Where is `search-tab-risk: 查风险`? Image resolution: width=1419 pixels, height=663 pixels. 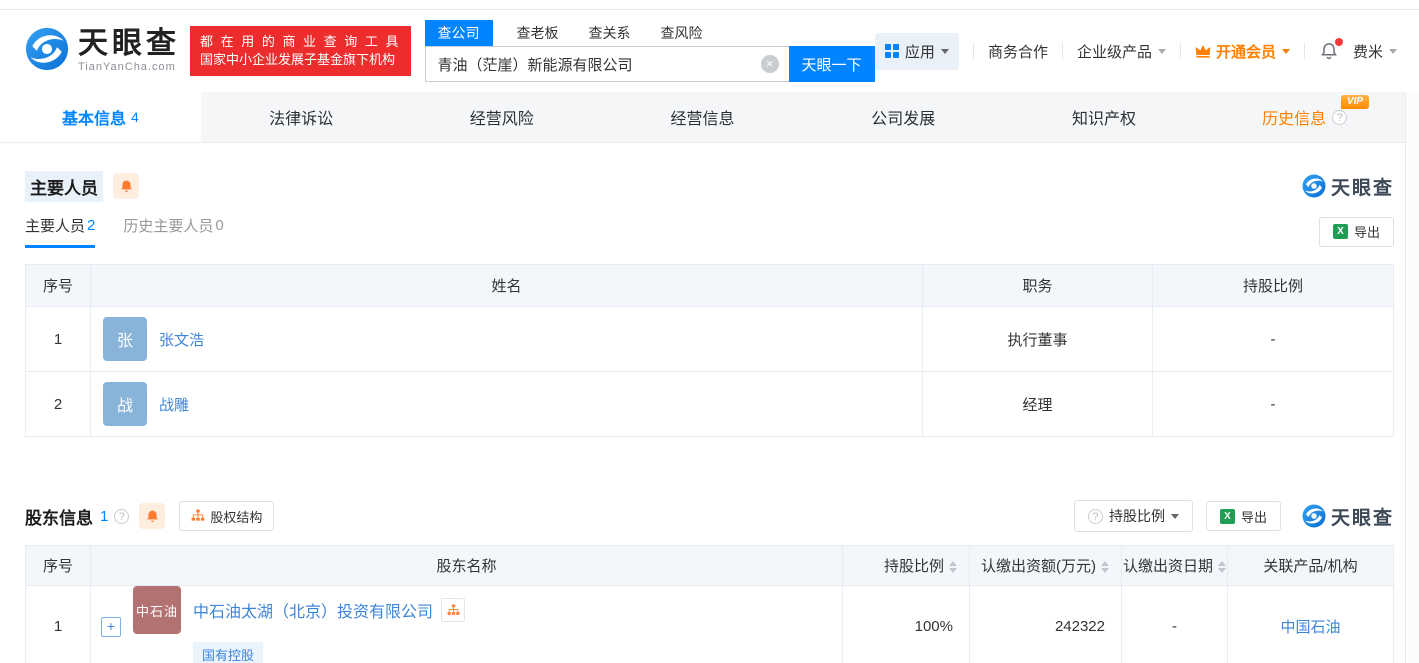
search-tab-risk: 查风险 is located at coordinates (682, 33).